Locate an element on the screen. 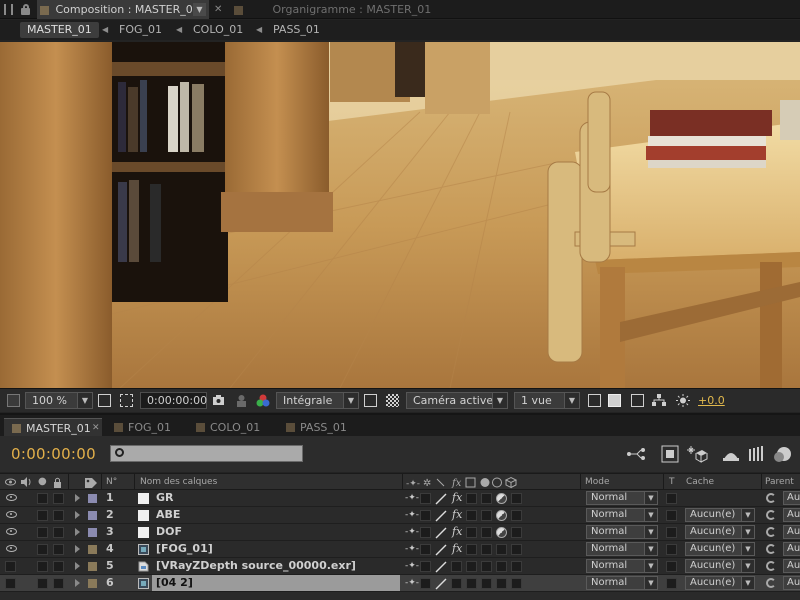 The width and height of the screenshot is (800, 600). layer-row: 2 ABE -✦- fx Normal ▼ Aucun(e) ▼ Au is located at coordinates (400, 515).